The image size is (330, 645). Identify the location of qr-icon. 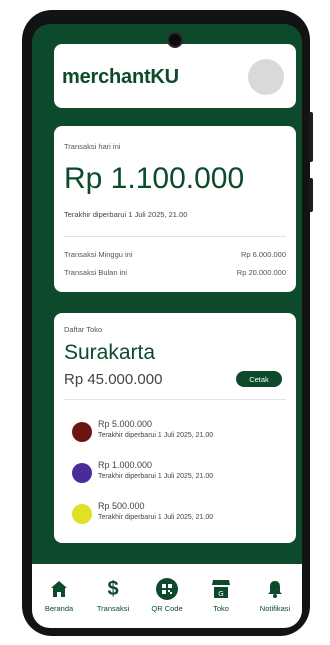
(167, 589).